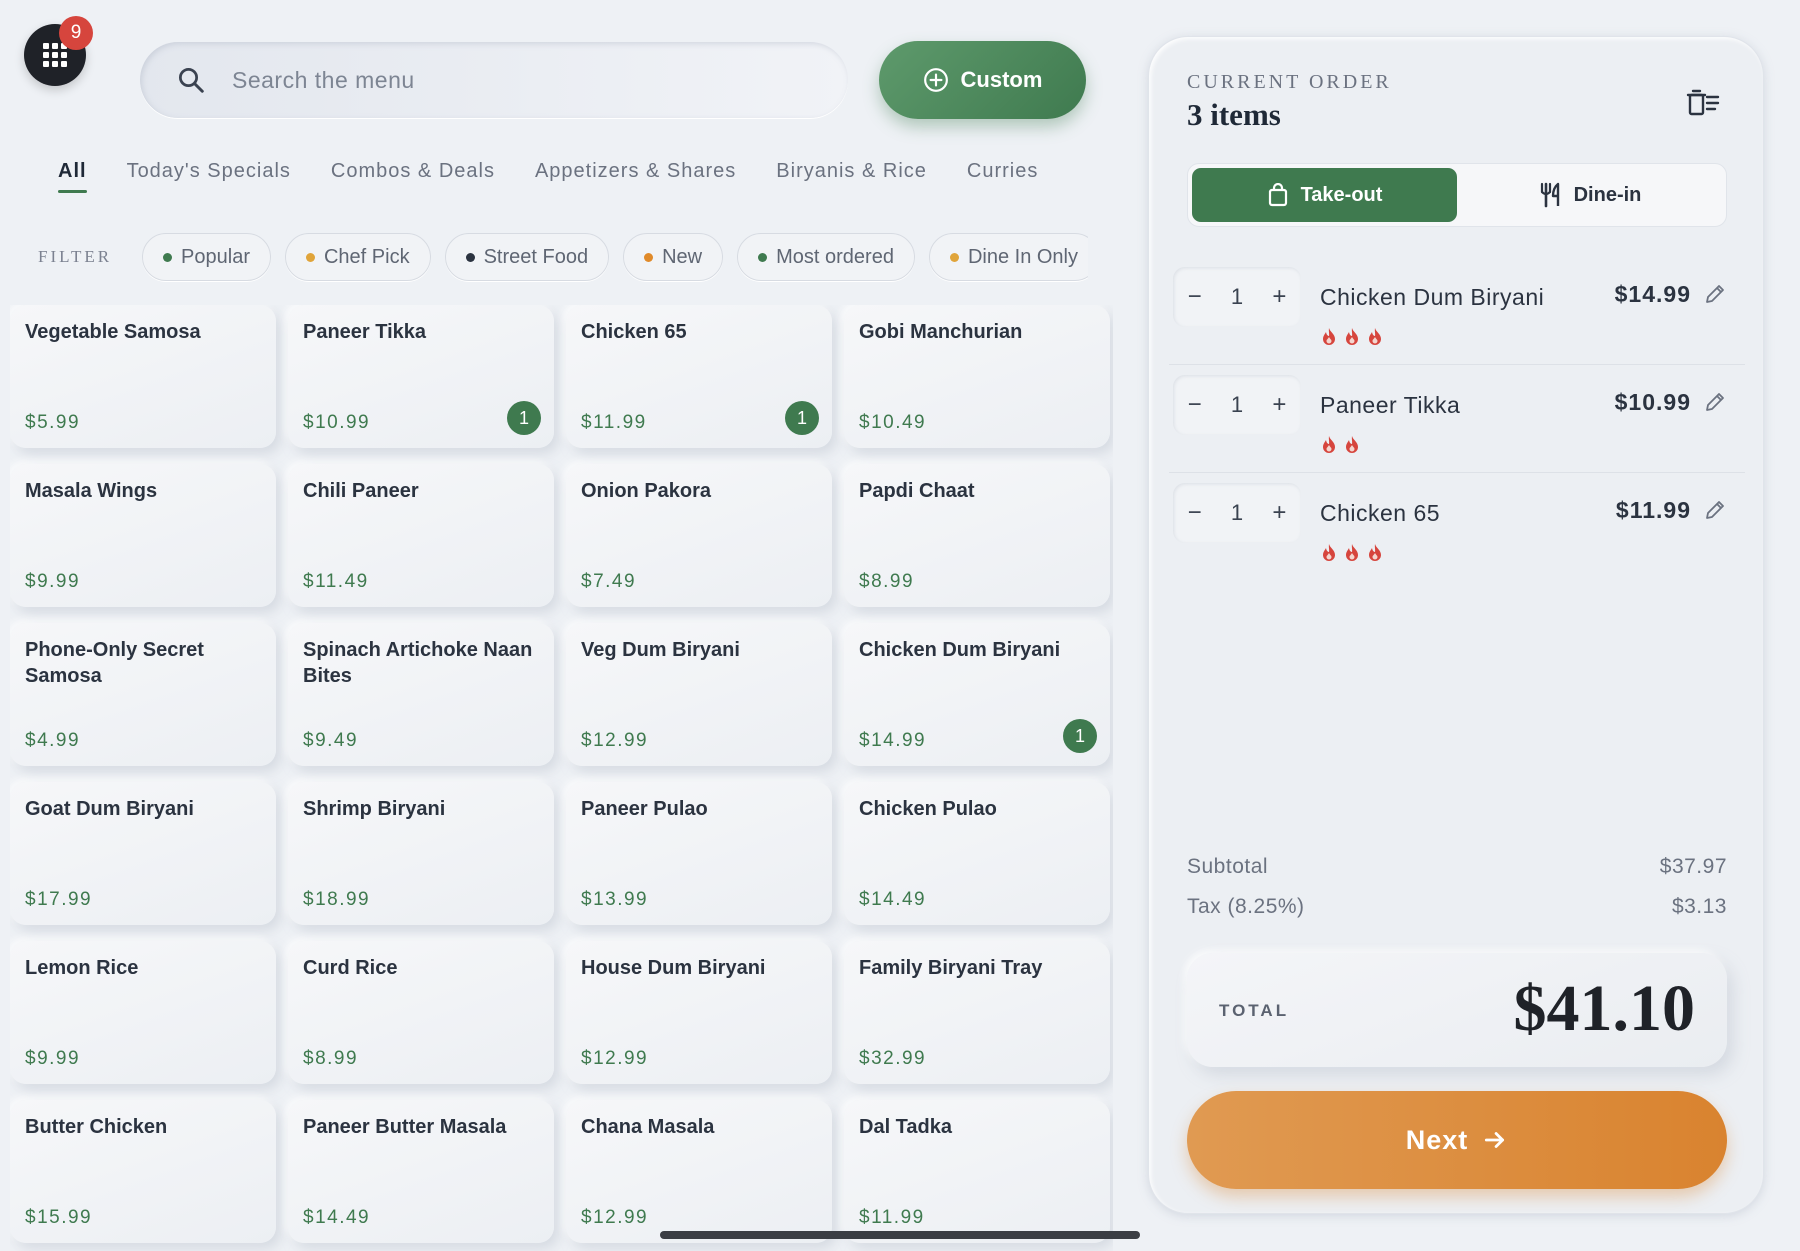 The image size is (1800, 1251). Describe the element at coordinates (75, 256) in the screenshot. I see `filter-label: FILTER` at that location.